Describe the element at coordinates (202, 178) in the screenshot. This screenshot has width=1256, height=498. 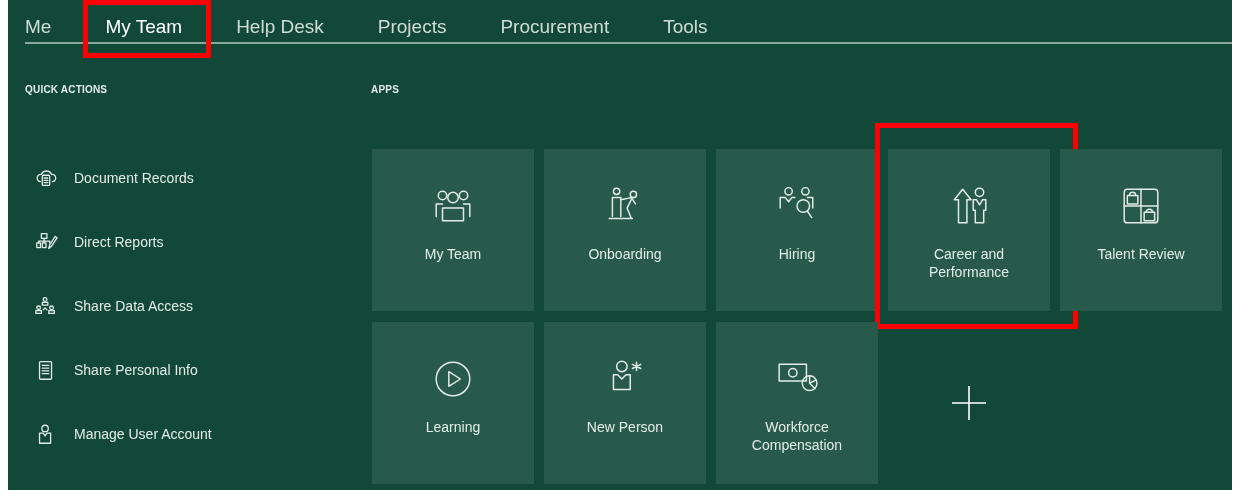
I see `quick-action-link: Document Records` at that location.